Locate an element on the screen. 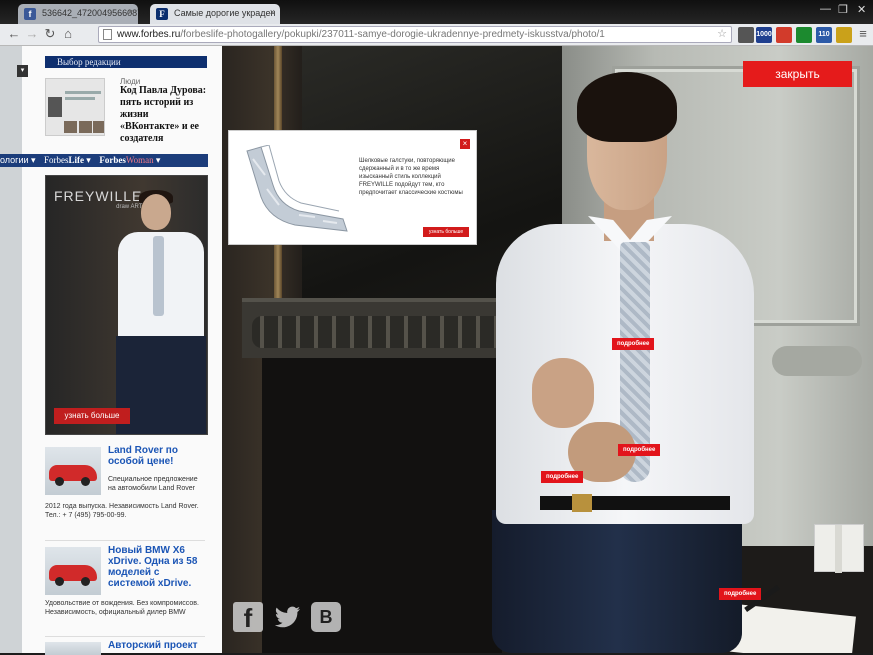  close-gallery-button: закрыть is located at coordinates (797, 74).